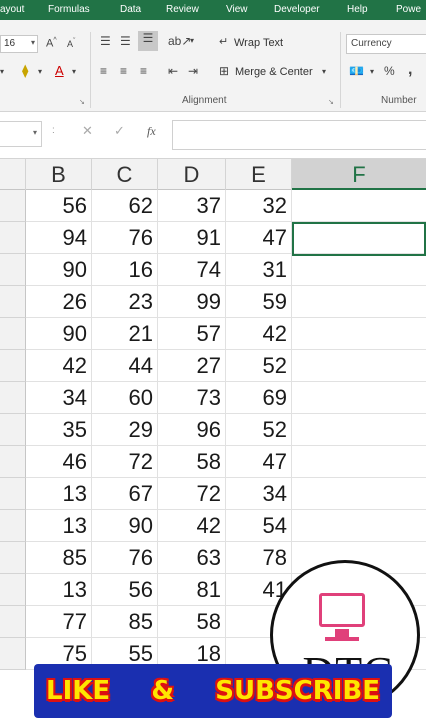 The width and height of the screenshot is (426, 720). Describe the element at coordinates (192, 302) in the screenshot. I see `cell-d: 99` at that location.